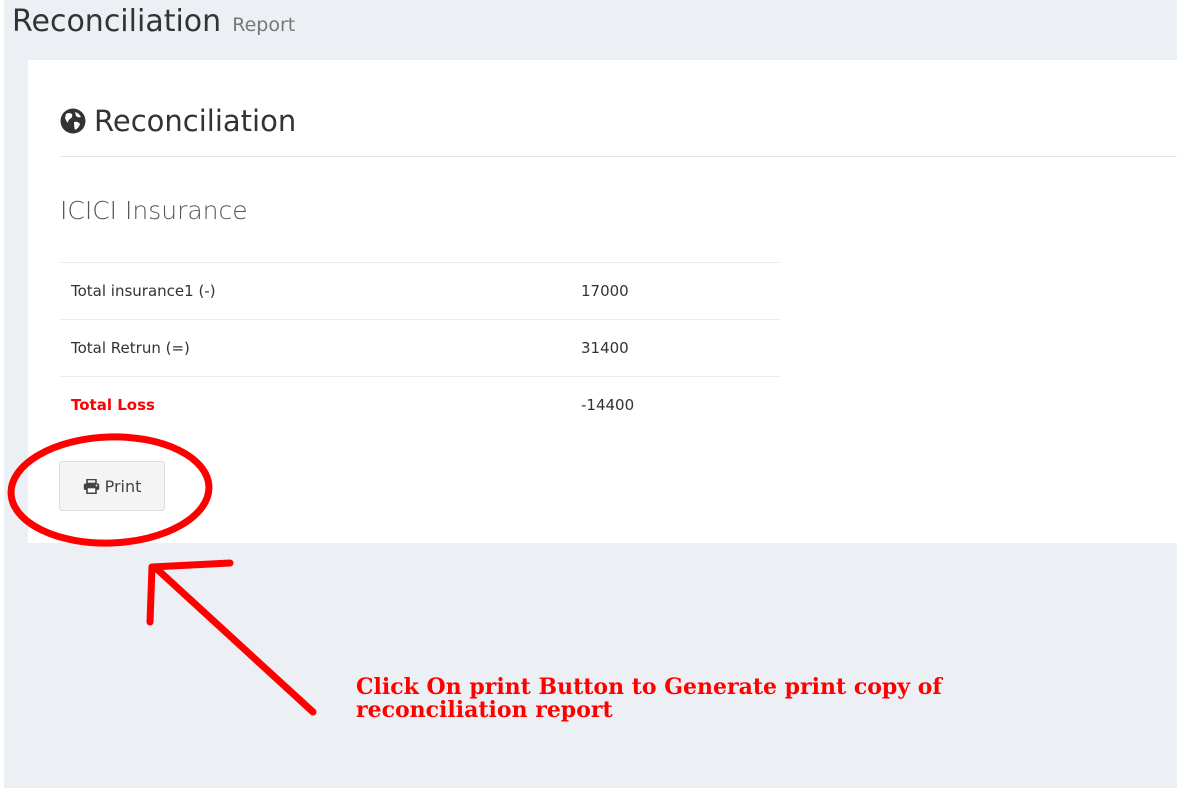 This screenshot has width=1177, height=788. What do you see at coordinates (110, 490) in the screenshot?
I see `highlight-circle` at bounding box center [110, 490].